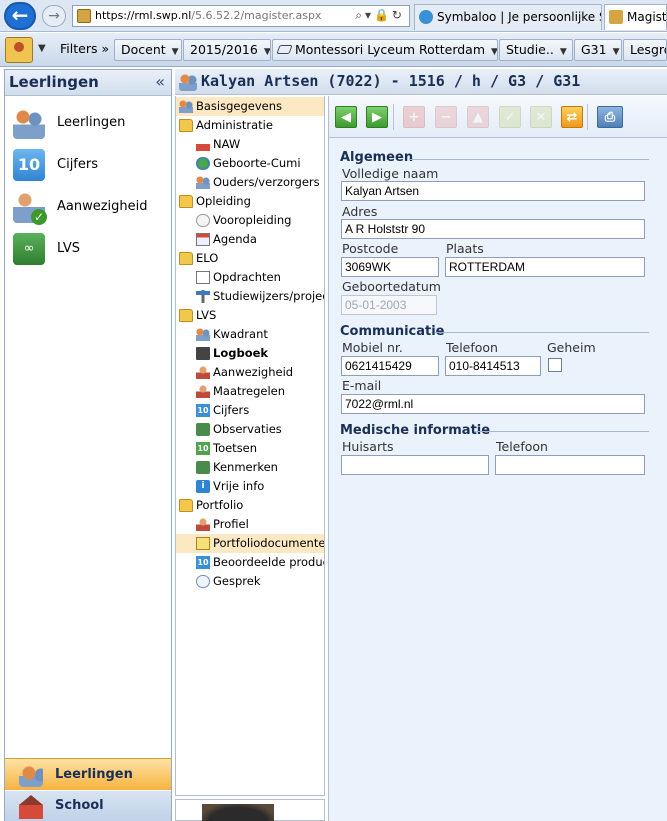 This screenshot has width=667, height=821. Describe the element at coordinates (250, 543) in the screenshot. I see `tree-item-portfoliodocumenten: Portfoliodocumenten` at that location.